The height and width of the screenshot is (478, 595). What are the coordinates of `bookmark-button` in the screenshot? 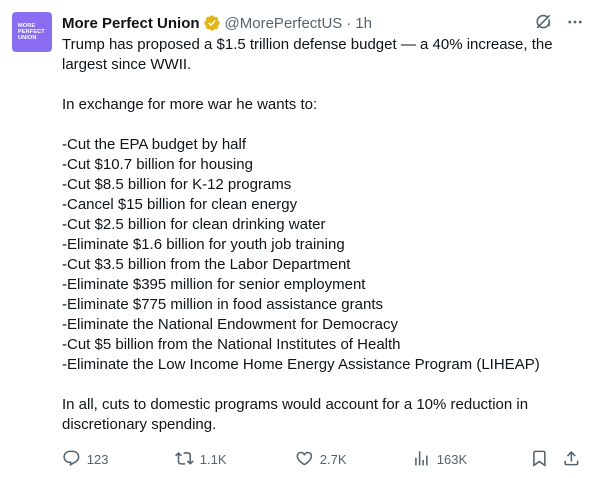 It's located at (539, 460).